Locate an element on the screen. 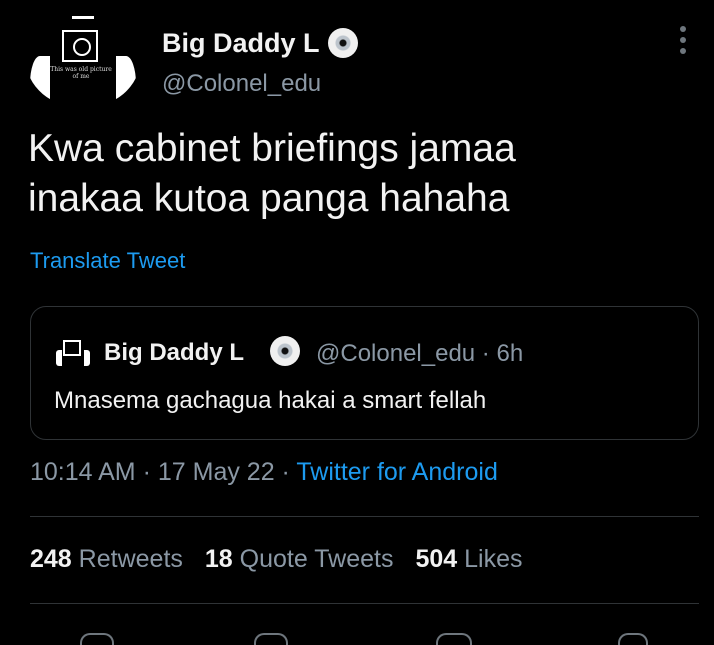 The height and width of the screenshot is (645, 714). quoted-display-name: Big Daddy L is located at coordinates (174, 352).